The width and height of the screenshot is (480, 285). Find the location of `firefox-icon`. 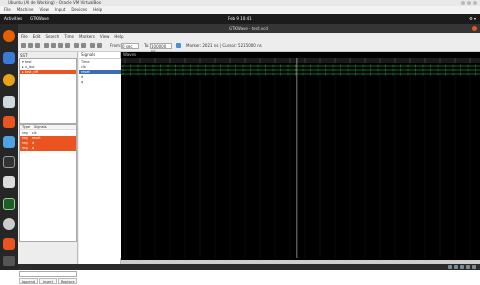

firefox-icon is located at coordinates (9, 36).